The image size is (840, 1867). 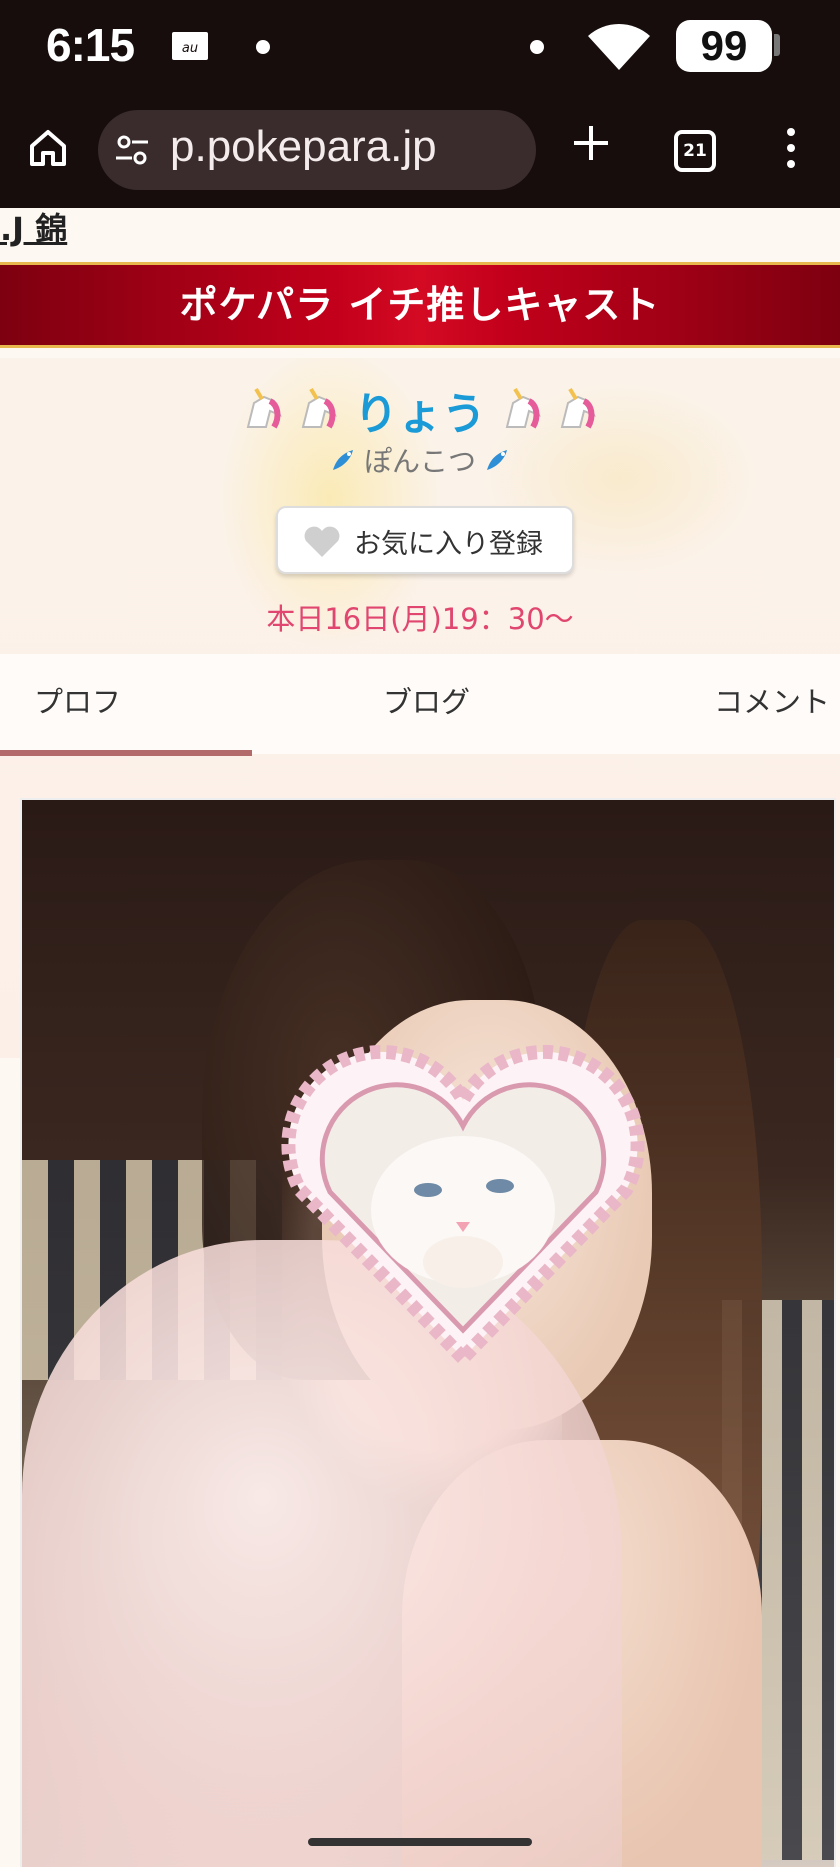 I want to click on browser-toolbar: p.pokepara.jp 21, so click(x=420, y=152).